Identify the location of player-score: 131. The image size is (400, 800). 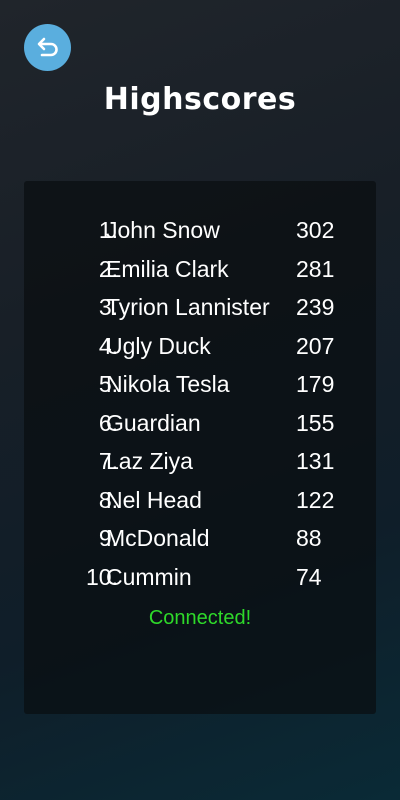
(315, 461).